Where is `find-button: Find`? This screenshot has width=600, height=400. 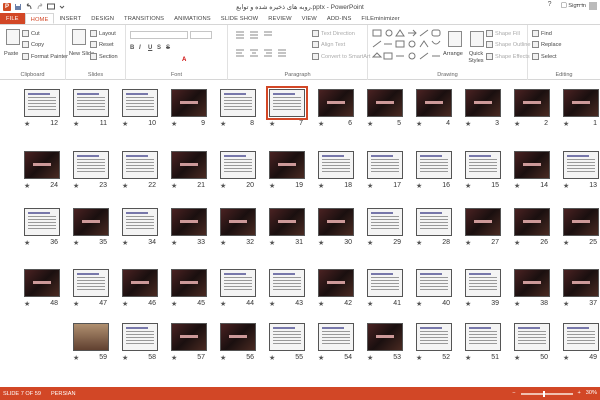 find-button: Find is located at coordinates (542, 33).